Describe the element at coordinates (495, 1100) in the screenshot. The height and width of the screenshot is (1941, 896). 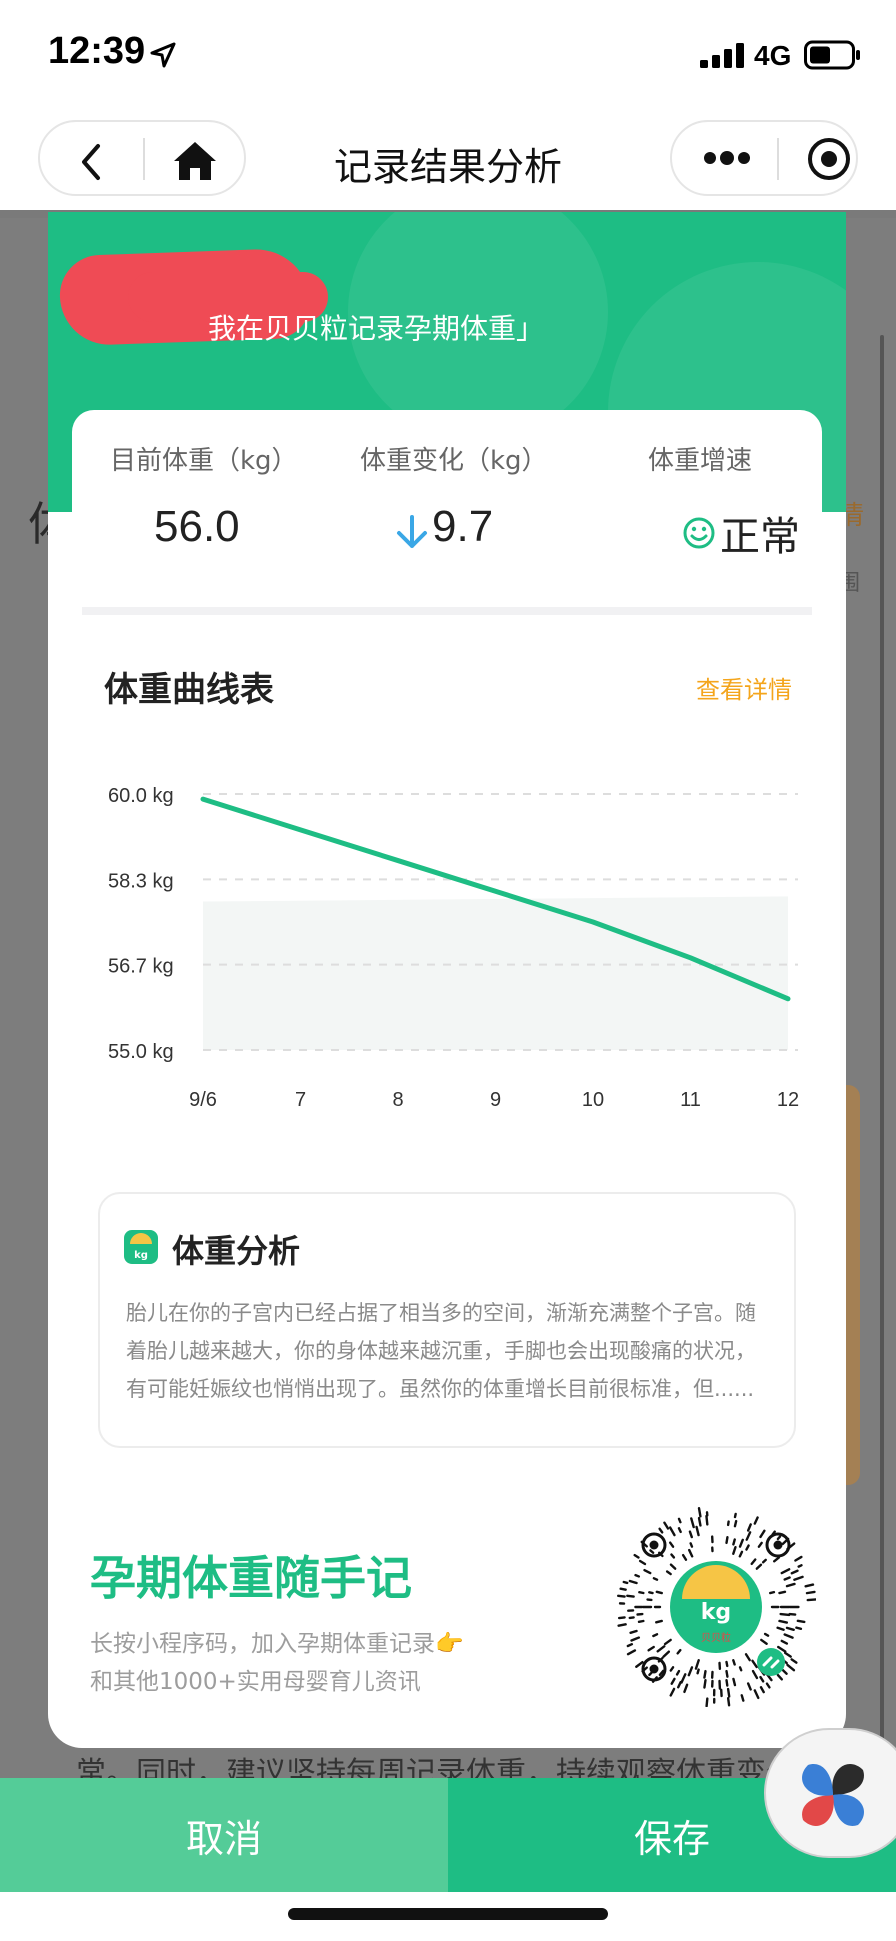
I see `x-tick-label: 9` at that location.